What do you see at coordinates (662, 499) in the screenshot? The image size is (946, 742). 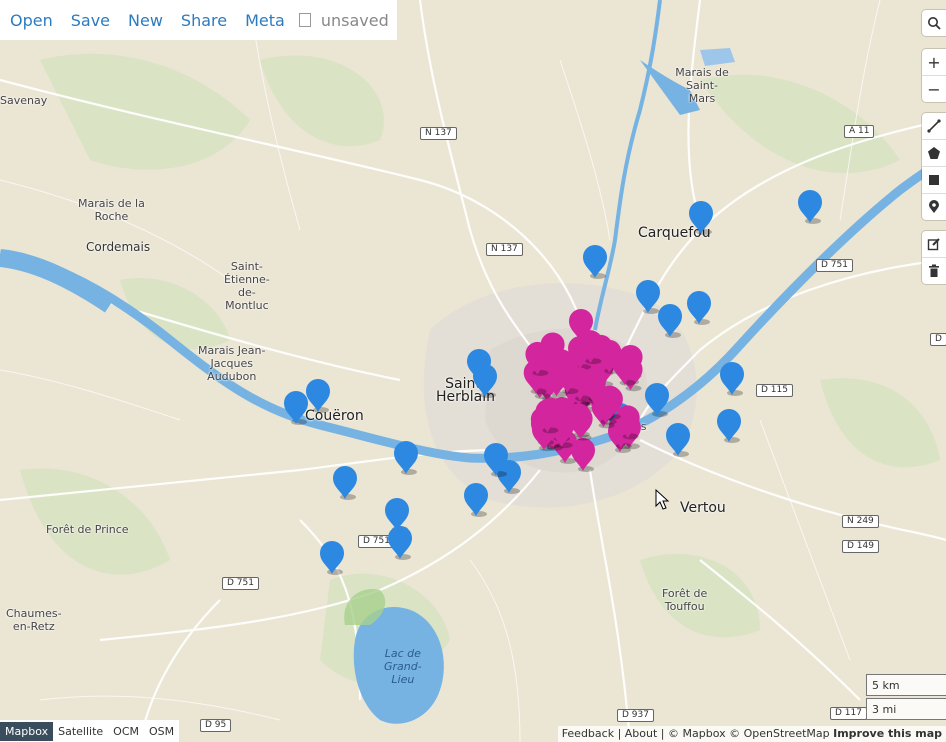 I see `mouse-cursor-icon` at bounding box center [662, 499].